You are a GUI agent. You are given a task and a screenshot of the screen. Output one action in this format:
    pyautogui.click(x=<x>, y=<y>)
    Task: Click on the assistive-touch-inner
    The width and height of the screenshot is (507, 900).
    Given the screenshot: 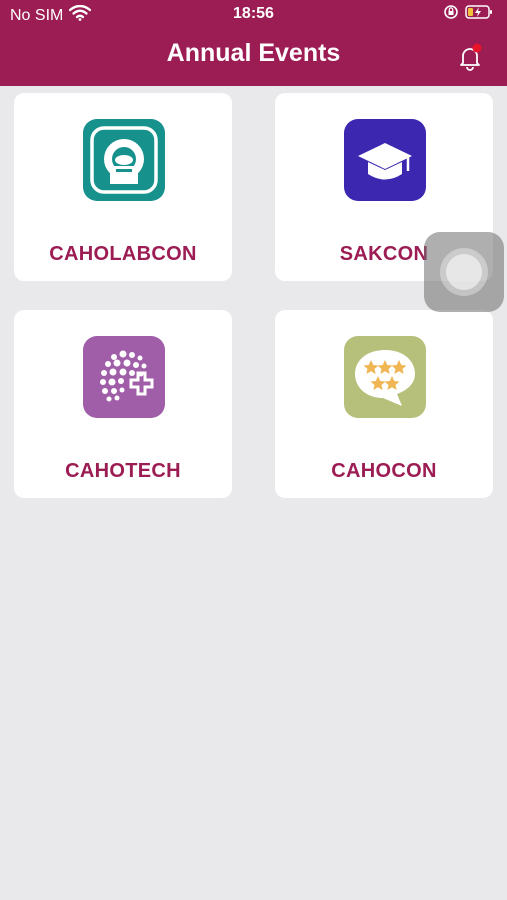 What is the action you would take?
    pyautogui.click(x=464, y=272)
    